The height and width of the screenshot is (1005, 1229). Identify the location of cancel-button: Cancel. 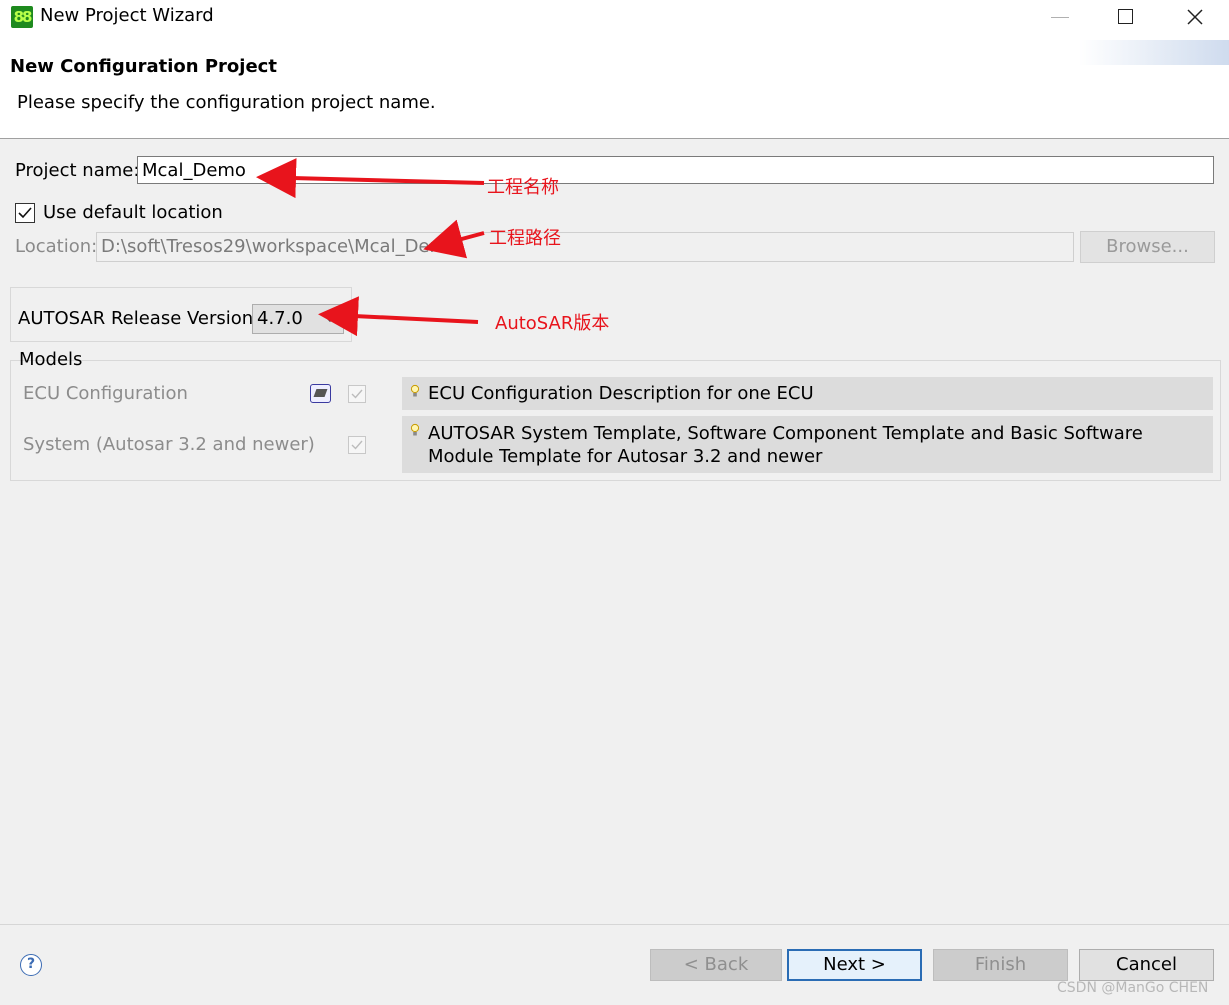
(1146, 965).